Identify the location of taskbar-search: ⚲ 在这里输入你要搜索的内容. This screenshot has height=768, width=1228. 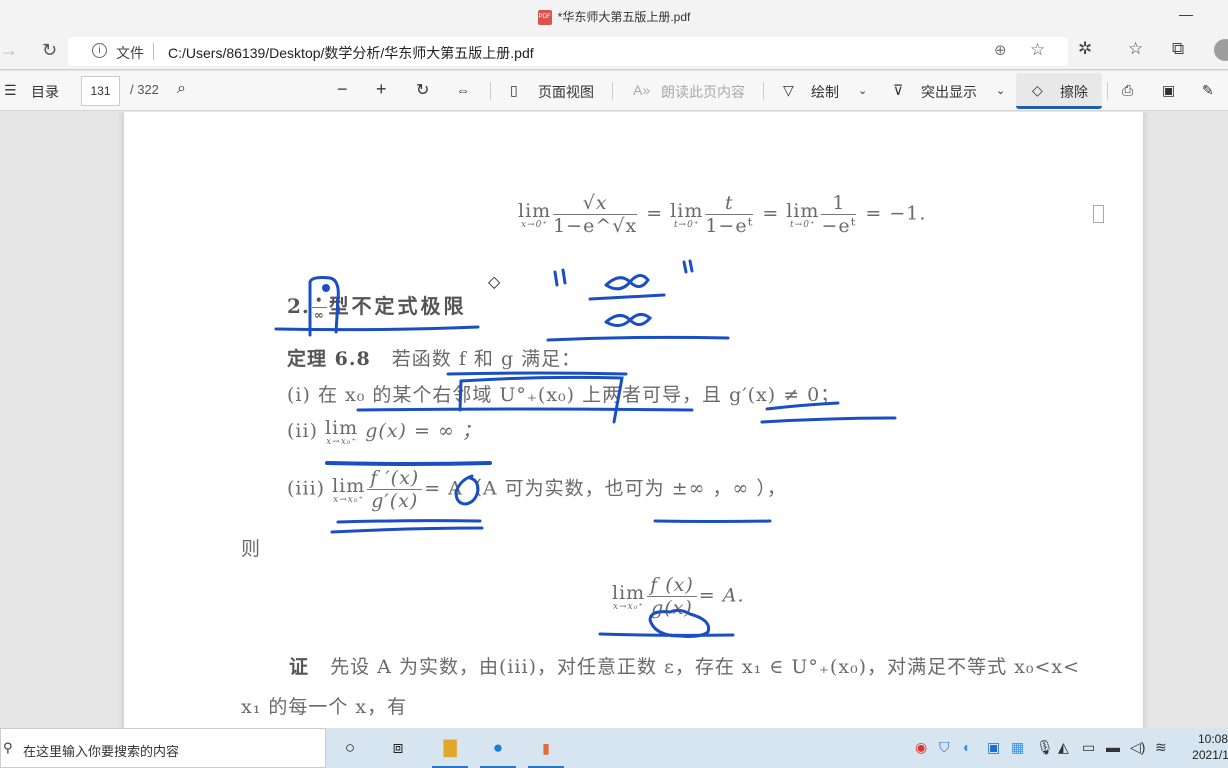
(163, 748).